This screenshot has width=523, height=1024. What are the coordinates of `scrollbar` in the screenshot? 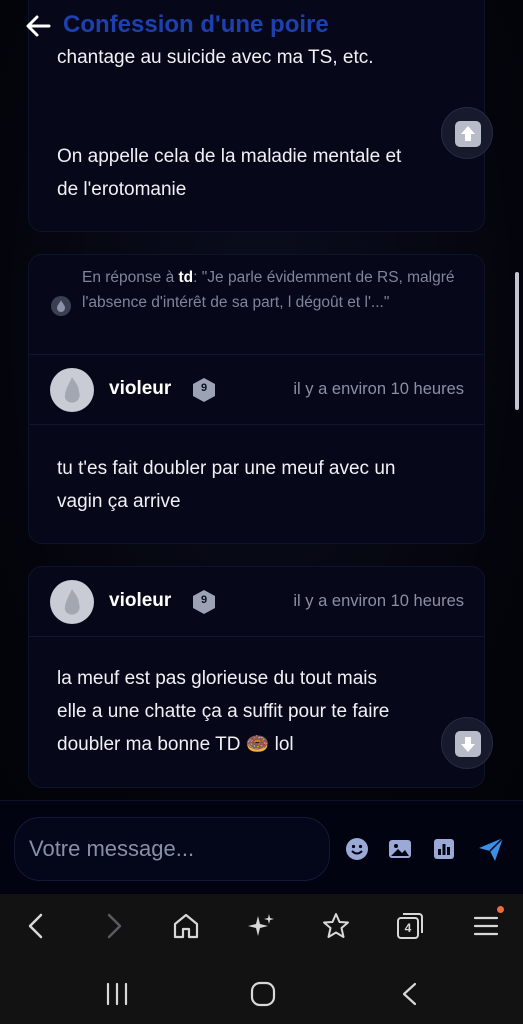 It's located at (517, 341).